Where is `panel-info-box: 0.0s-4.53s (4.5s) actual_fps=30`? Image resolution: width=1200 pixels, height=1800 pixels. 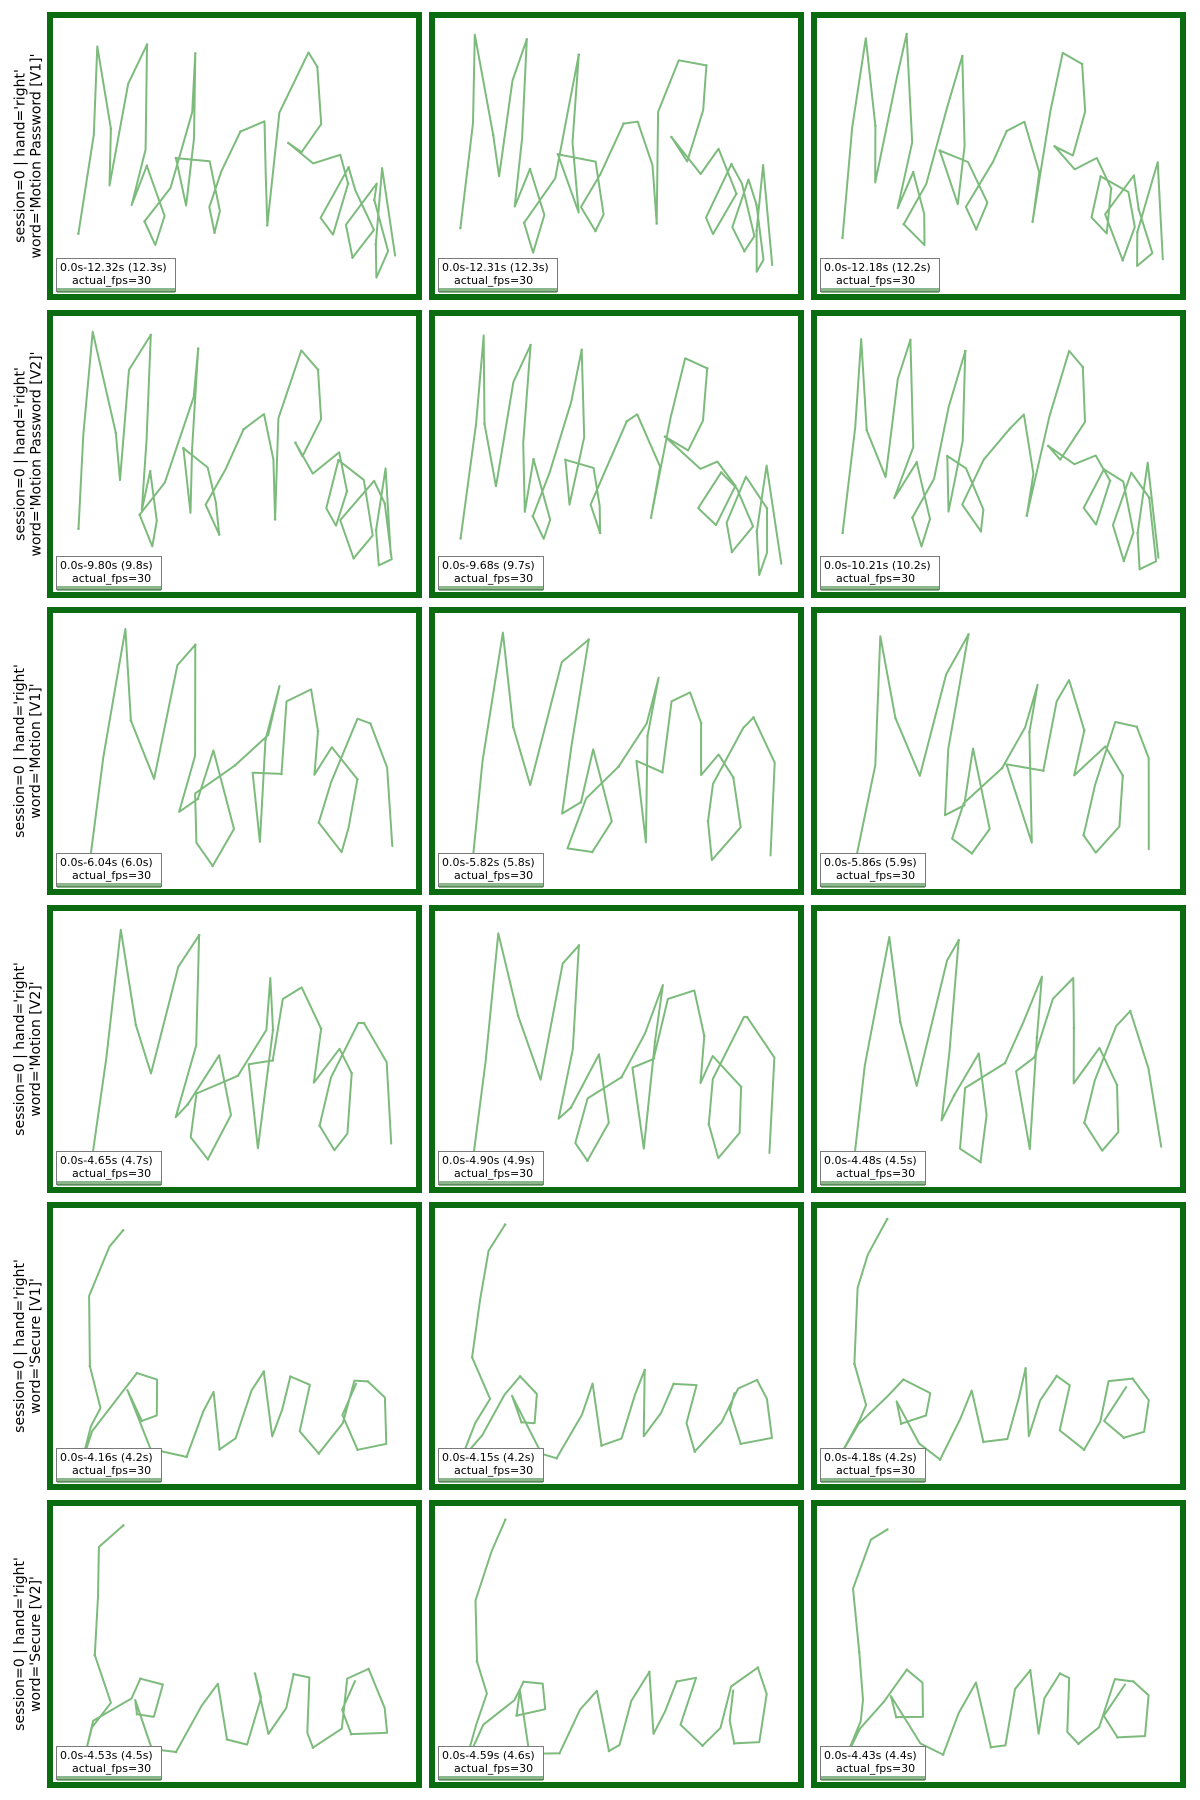 panel-info-box: 0.0s-4.53s (4.5s) actual_fps=30 is located at coordinates (109, 1763).